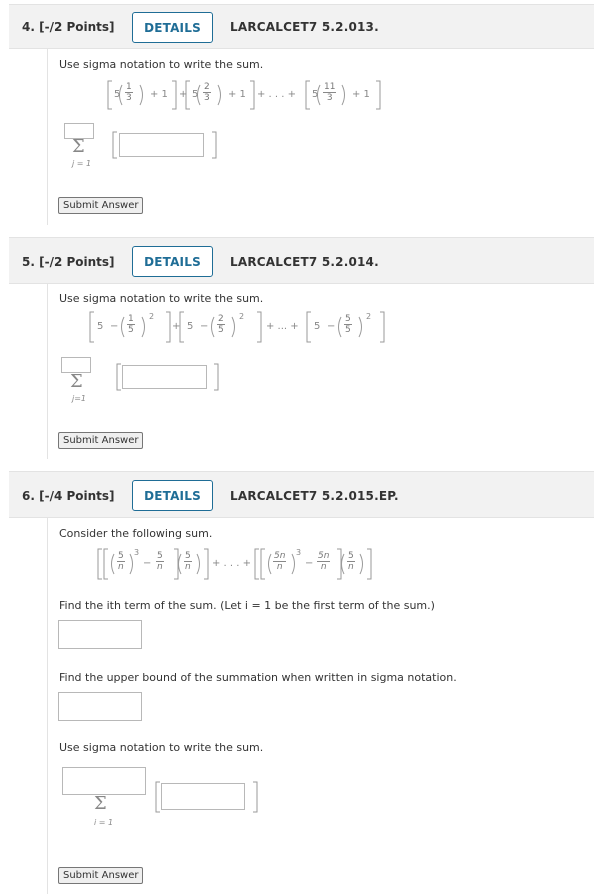  Describe the element at coordinates (131, 319) in the screenshot. I see `q5-t1-num: 1` at that location.